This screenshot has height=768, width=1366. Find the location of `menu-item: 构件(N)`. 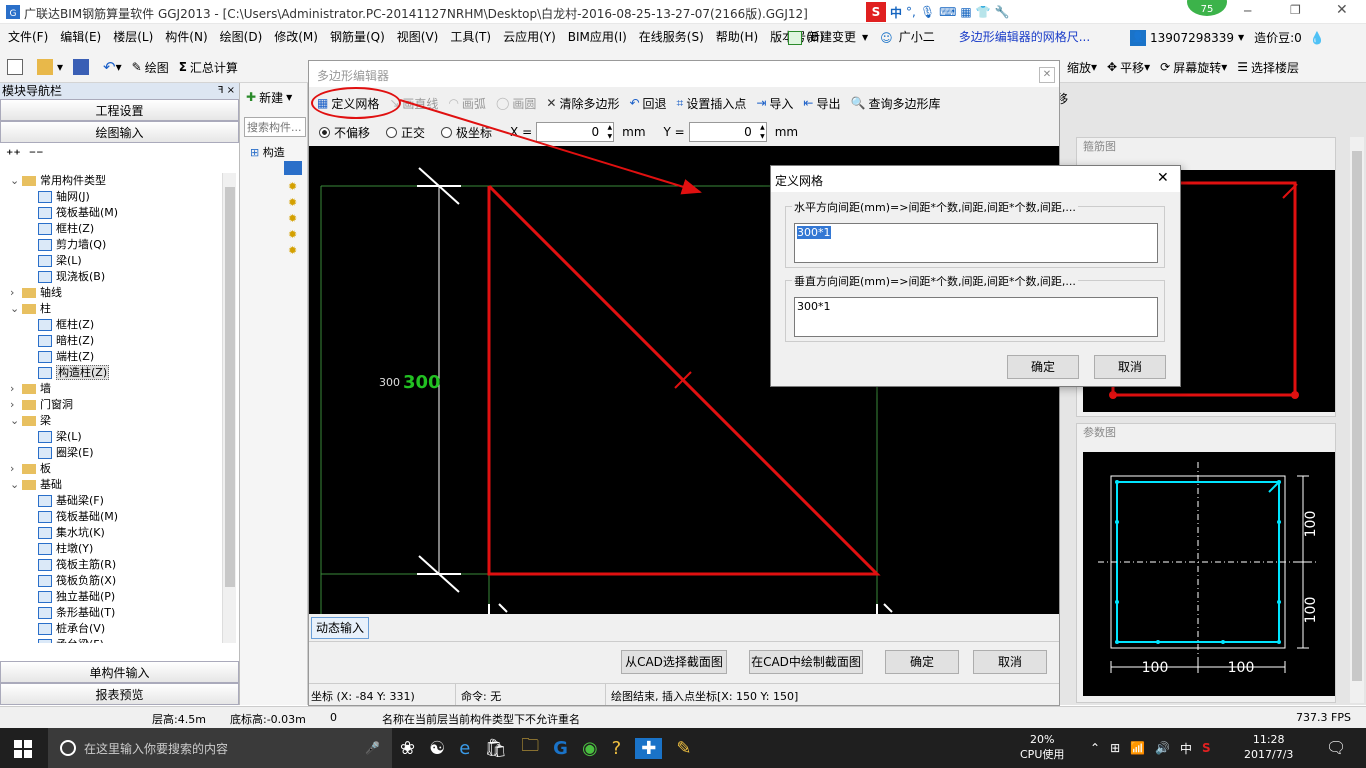

menu-item: 构件(N) is located at coordinates (186, 37).